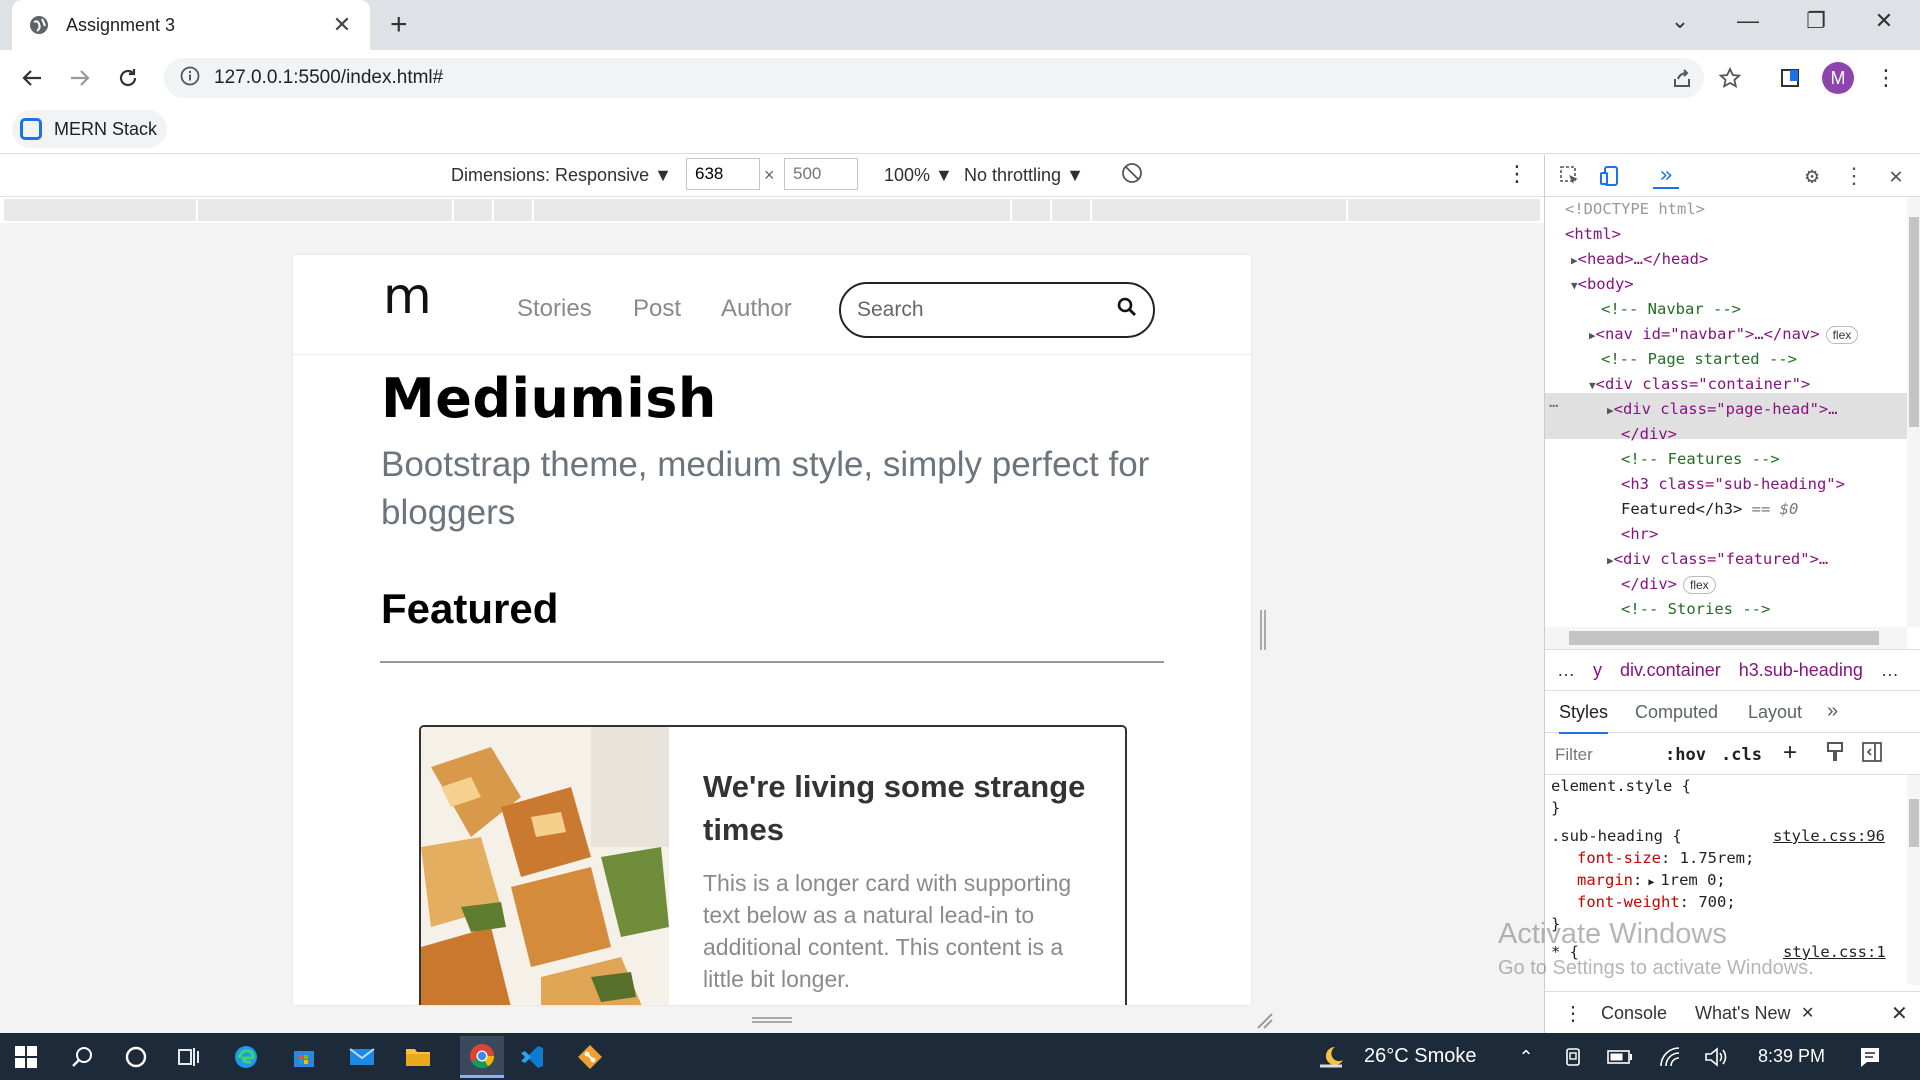  I want to click on height-input, so click(821, 174).